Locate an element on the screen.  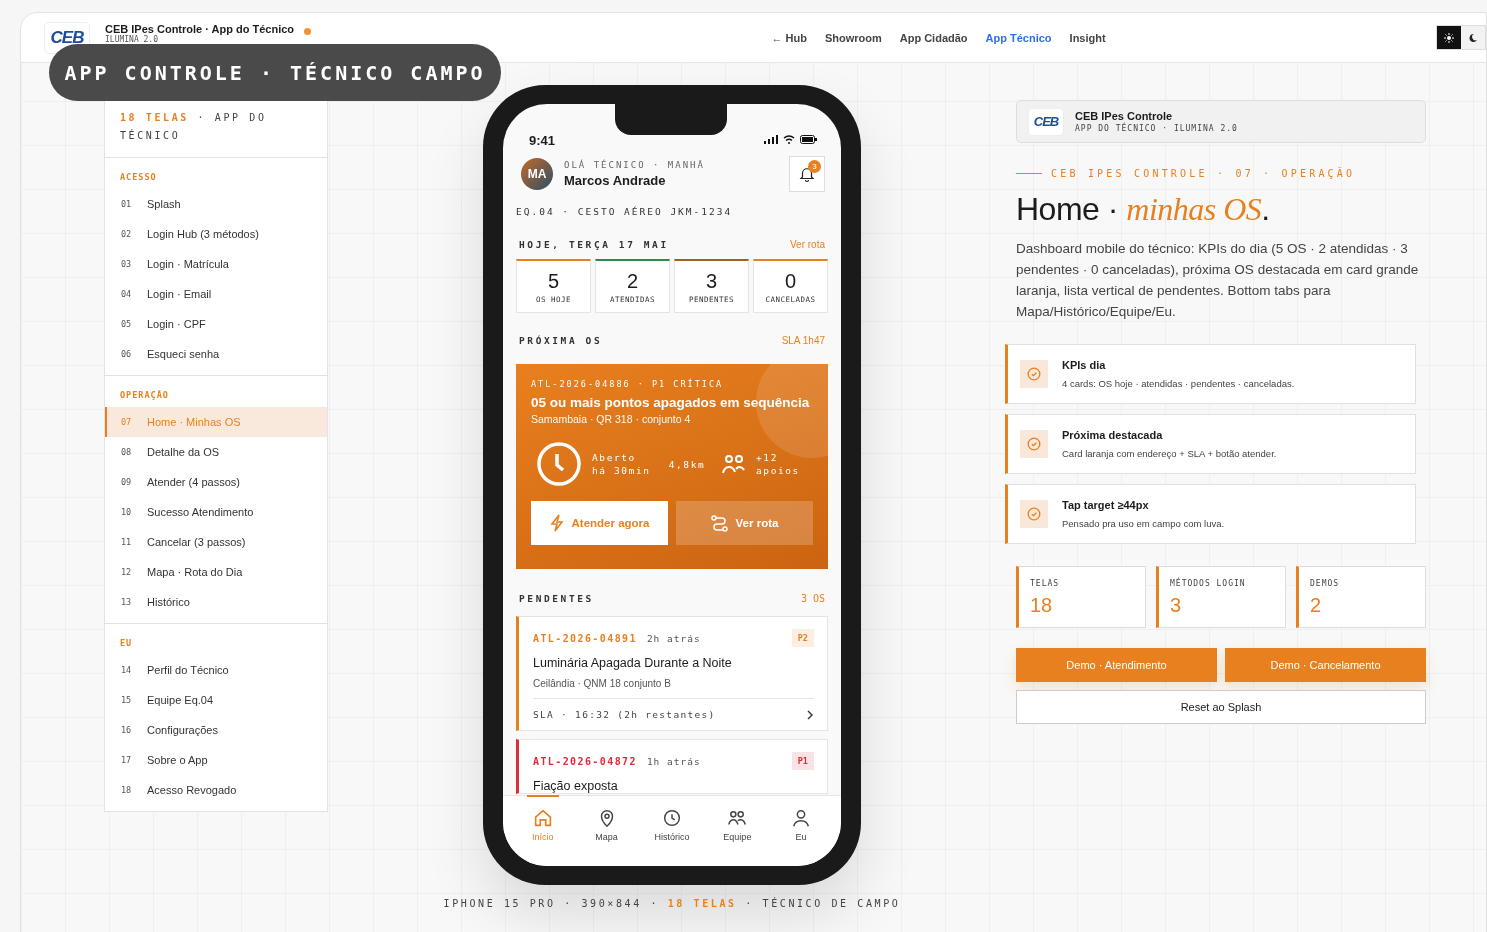
order-age: 2h atrás is located at coordinates (673, 638).